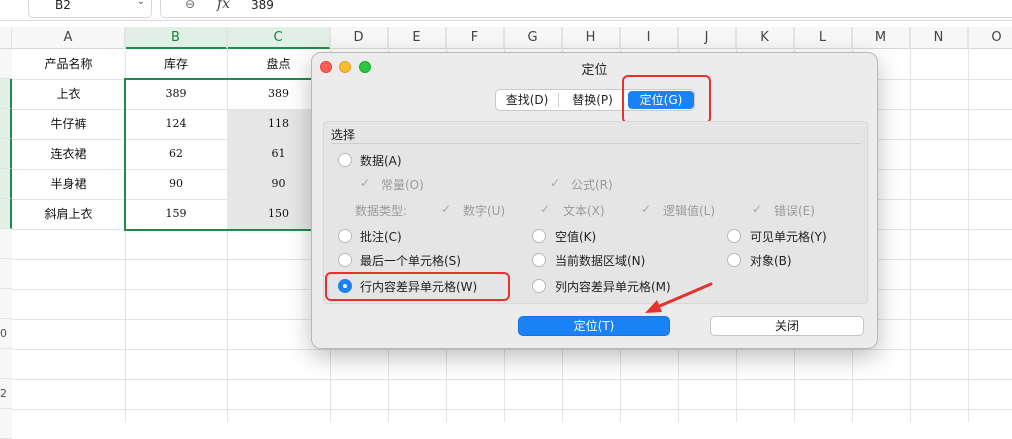 This screenshot has height=439, width=1012. What do you see at coordinates (765, 38) in the screenshot?
I see `col-header-k: K` at bounding box center [765, 38].